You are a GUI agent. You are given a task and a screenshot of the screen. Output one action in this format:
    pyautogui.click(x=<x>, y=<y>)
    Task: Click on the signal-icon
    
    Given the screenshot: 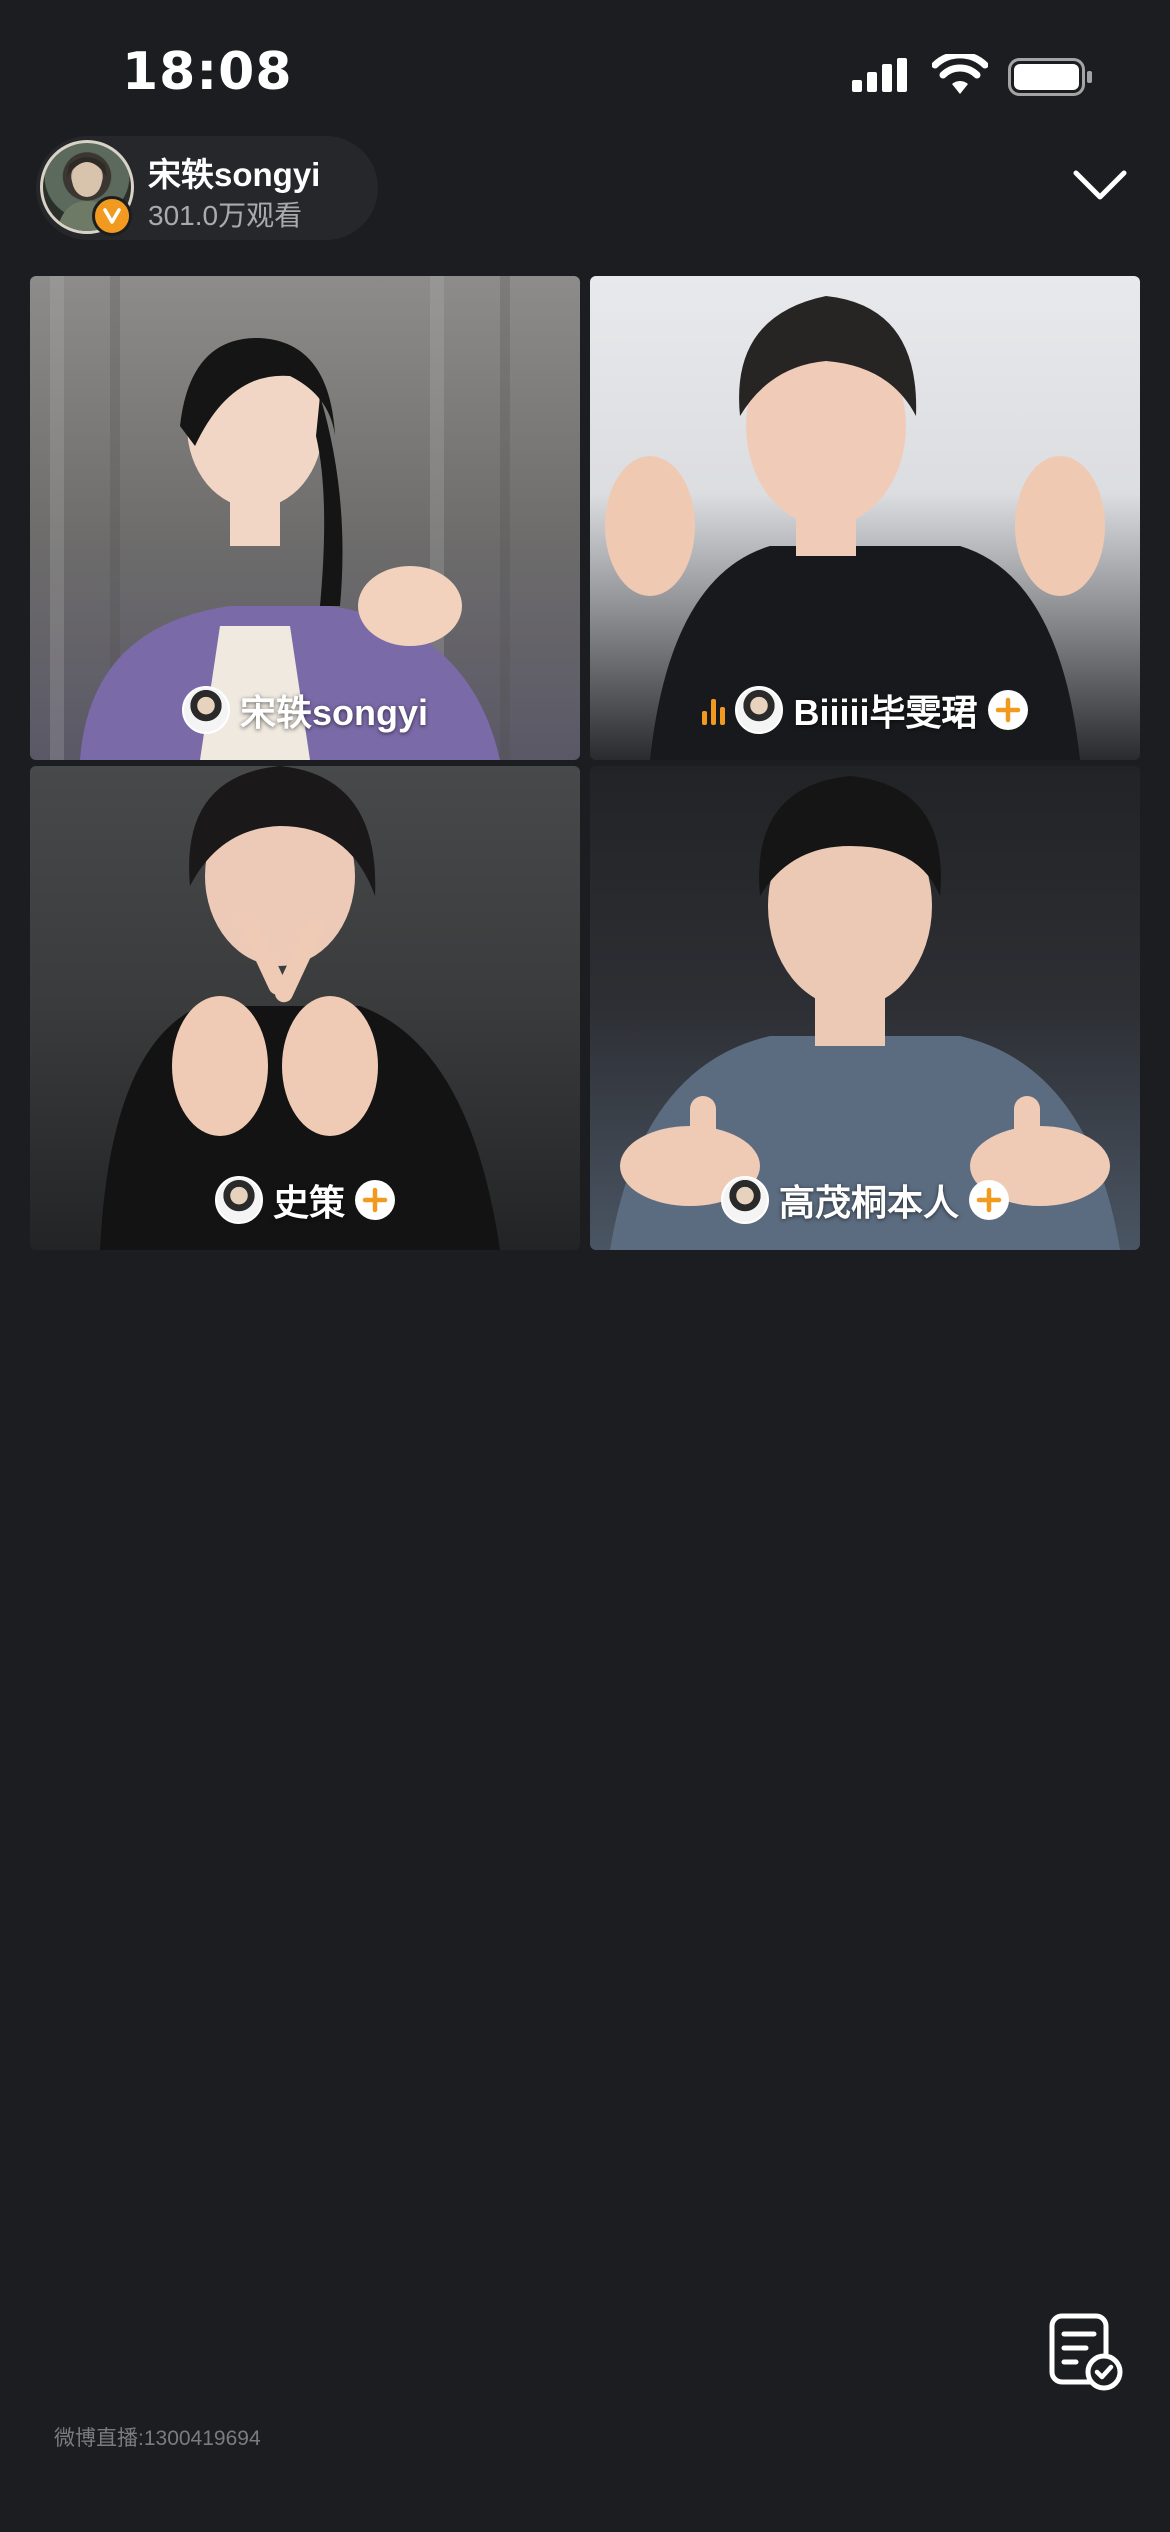 What is the action you would take?
    pyautogui.click(x=879, y=75)
    